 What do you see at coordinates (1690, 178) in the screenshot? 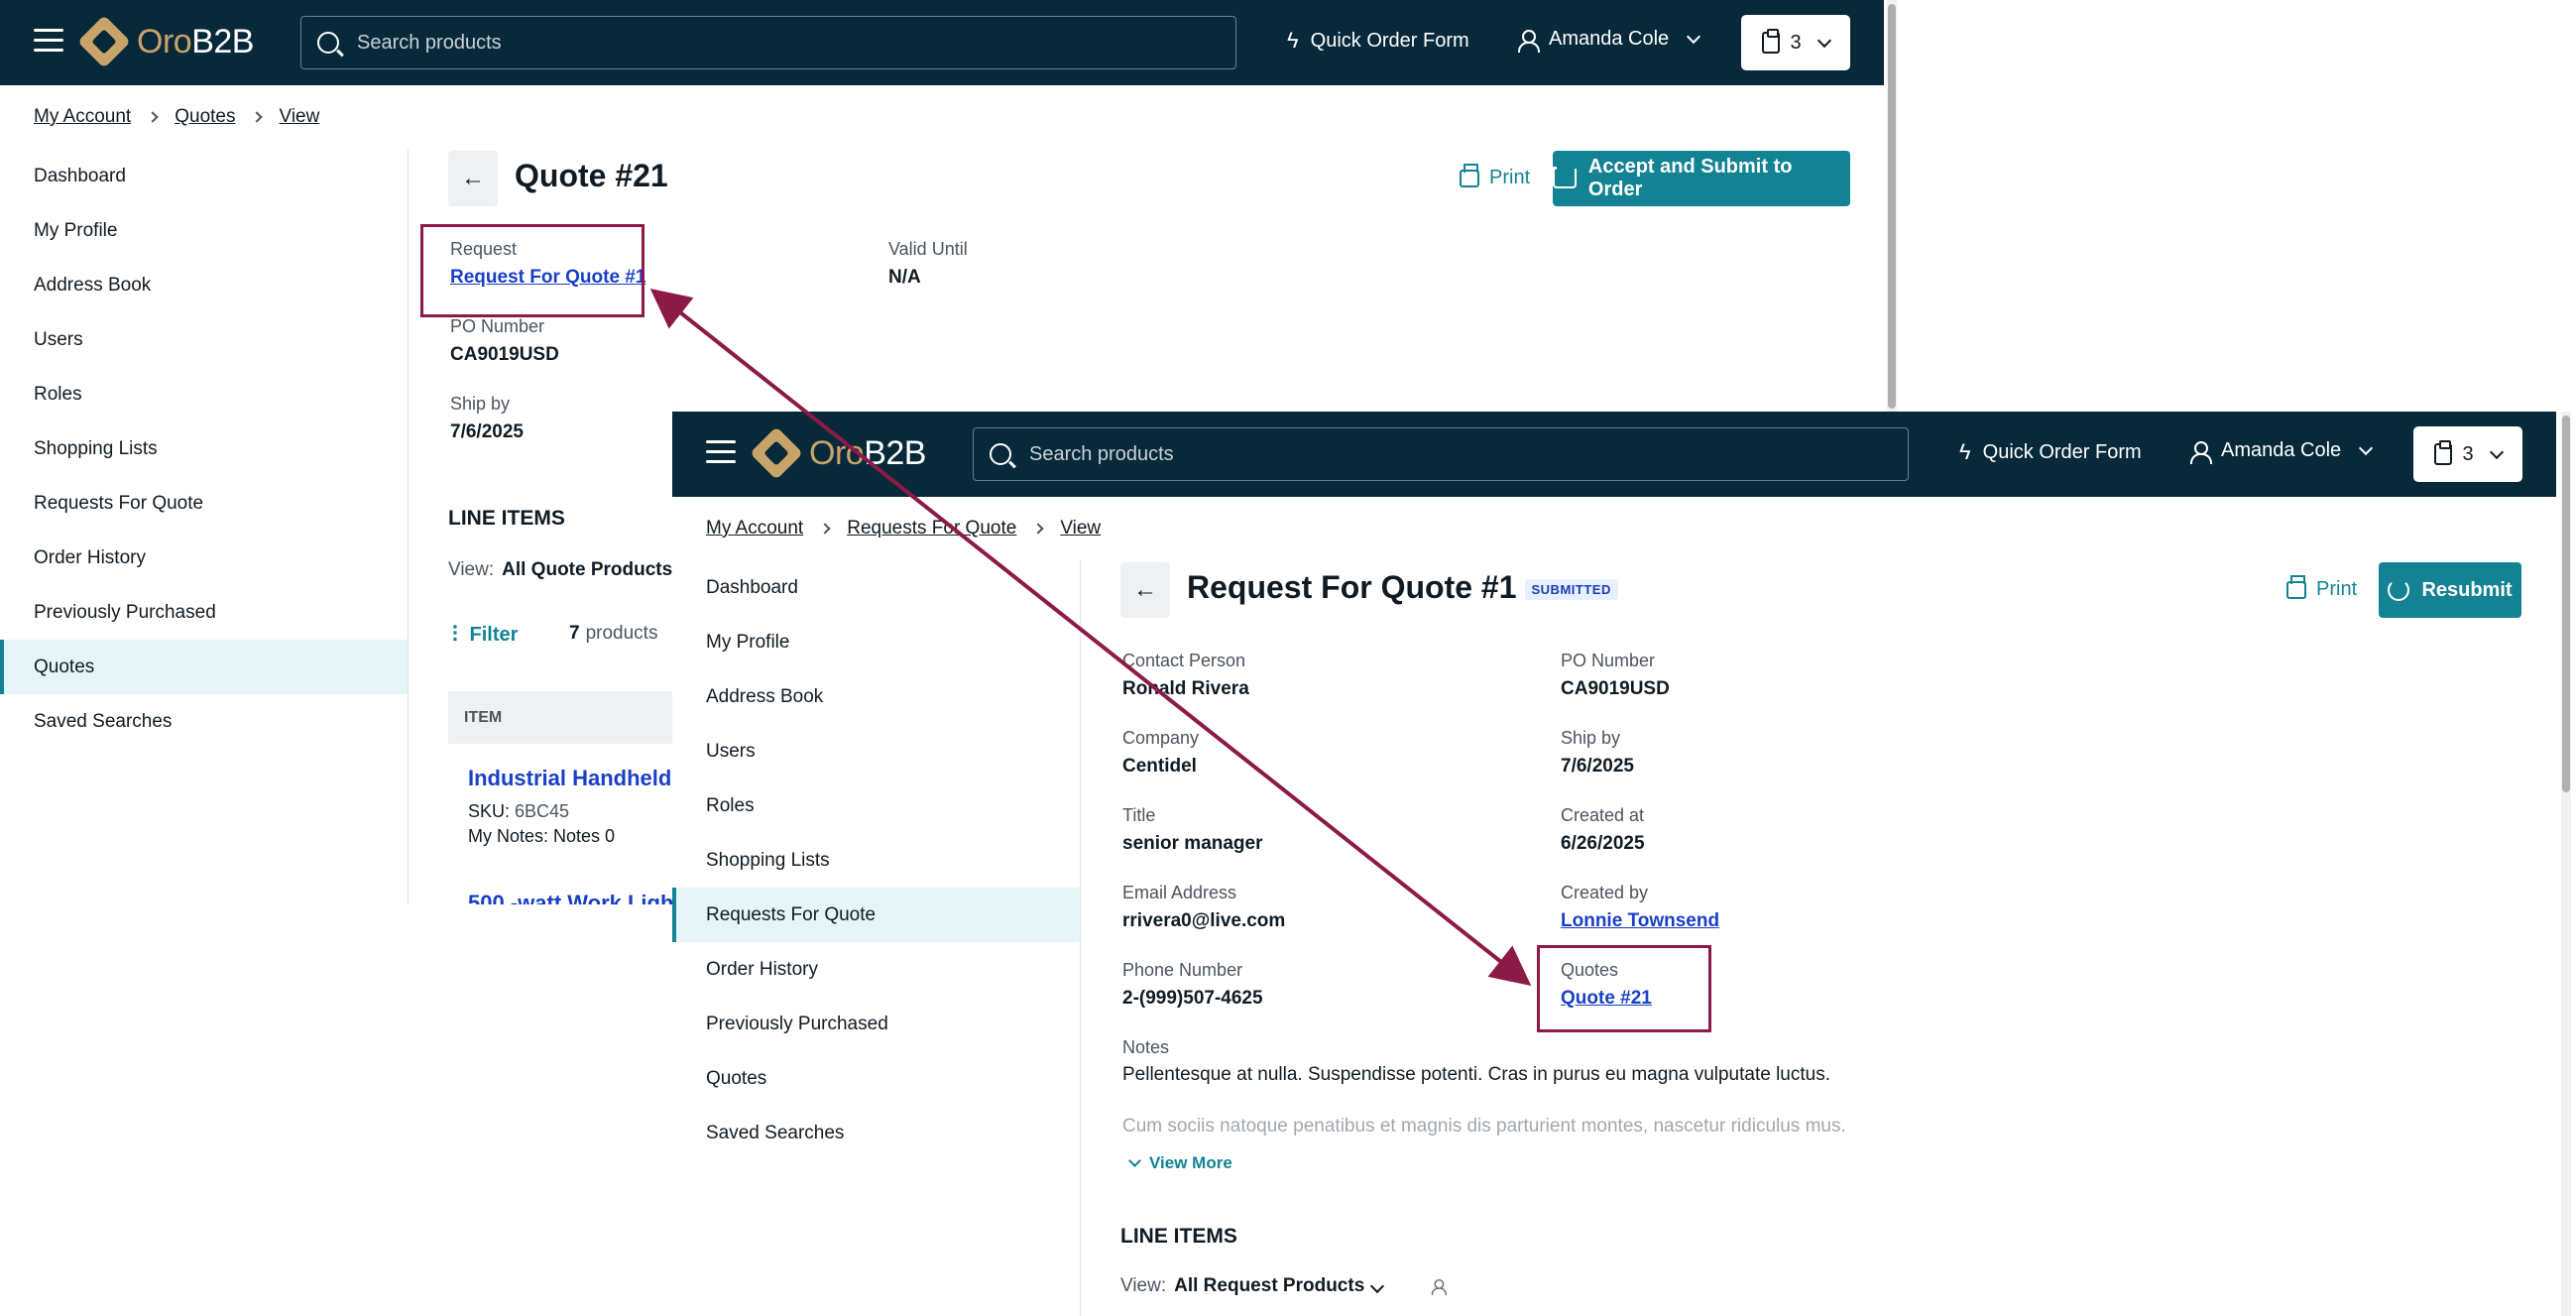
I see `accept-submit-label: Accept and Submit to Order` at bounding box center [1690, 178].